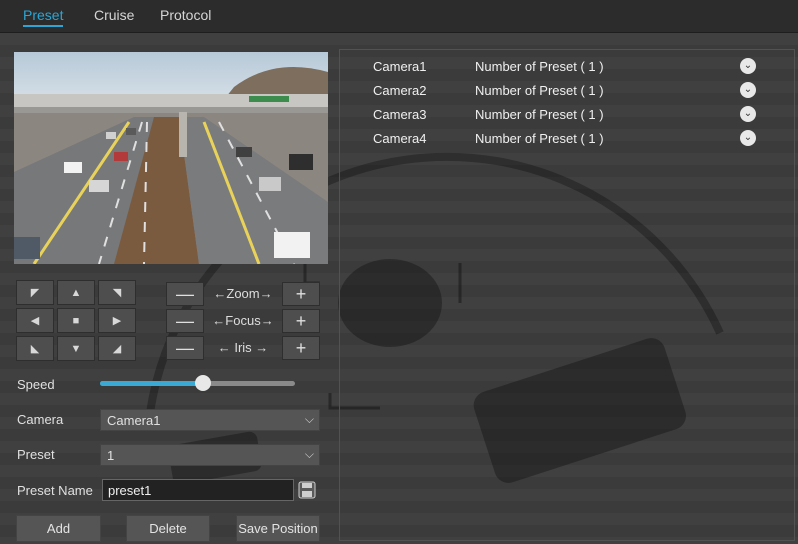  Describe the element at coordinates (400, 90) in the screenshot. I see `camera-name: Camera2` at that location.